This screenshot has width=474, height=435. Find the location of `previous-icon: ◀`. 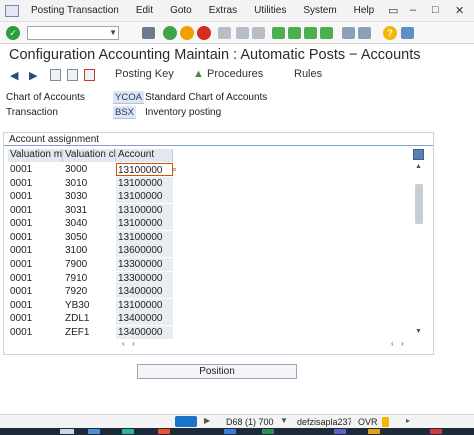

previous-icon: ◀ is located at coordinates (14, 75).